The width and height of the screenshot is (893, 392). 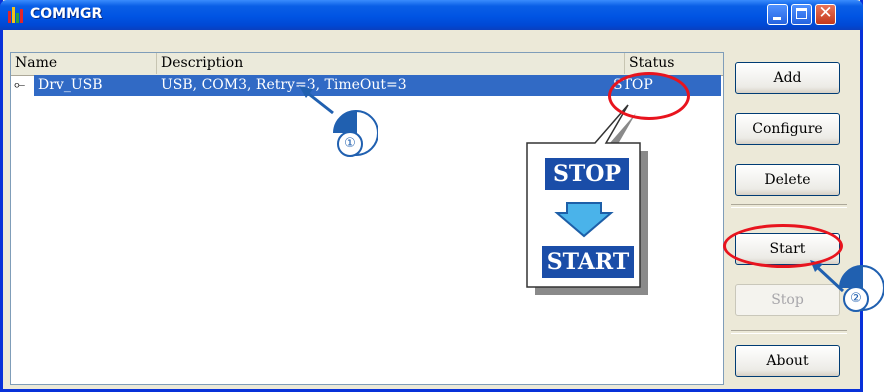 I want to click on callout-to-label: START, so click(x=588, y=262).